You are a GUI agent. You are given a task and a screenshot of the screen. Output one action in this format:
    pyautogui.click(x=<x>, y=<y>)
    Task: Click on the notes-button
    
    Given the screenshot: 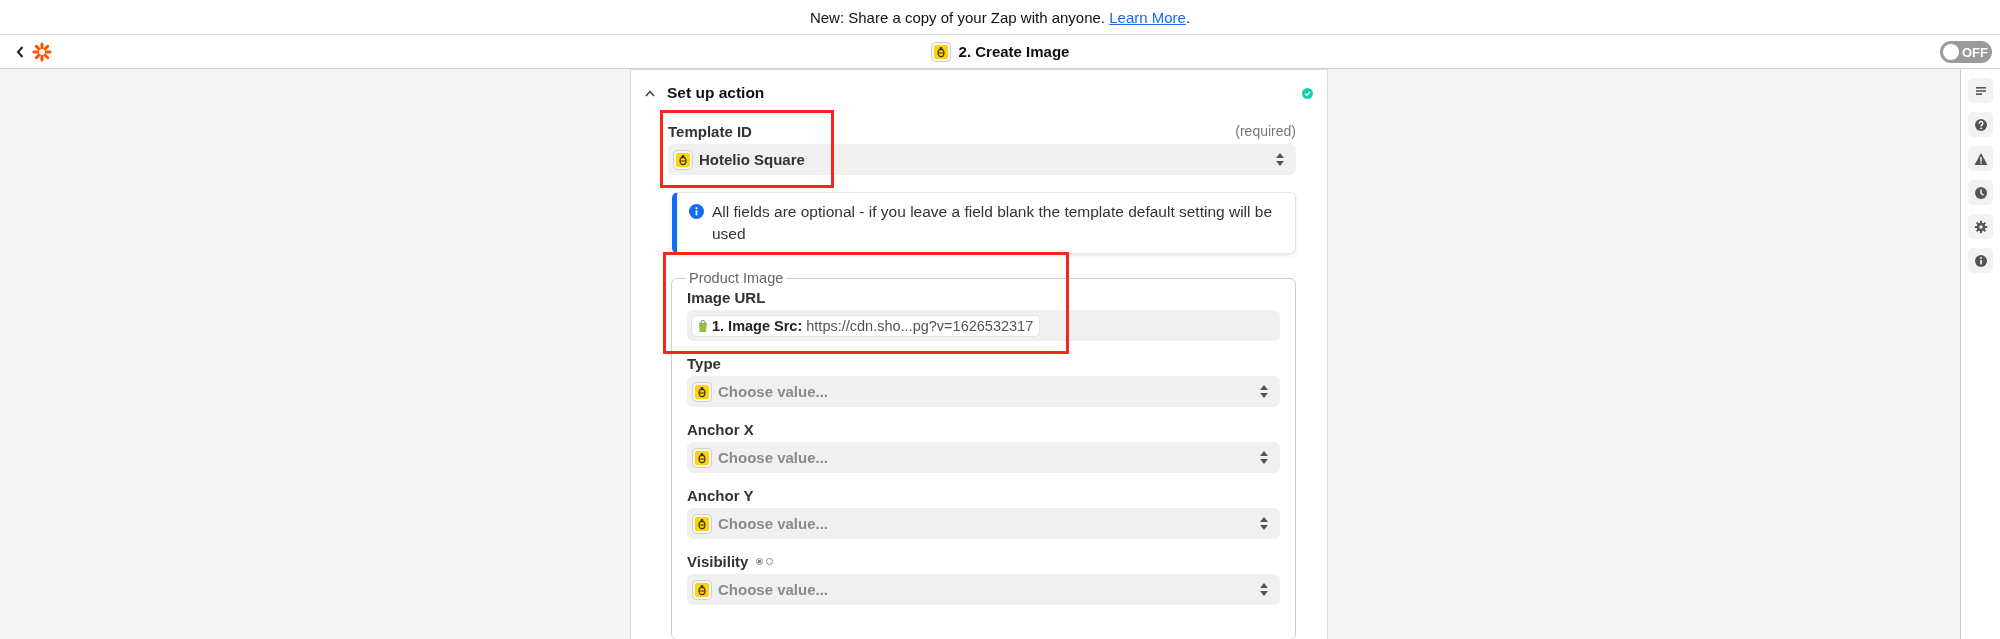 What is the action you would take?
    pyautogui.click(x=1980, y=90)
    